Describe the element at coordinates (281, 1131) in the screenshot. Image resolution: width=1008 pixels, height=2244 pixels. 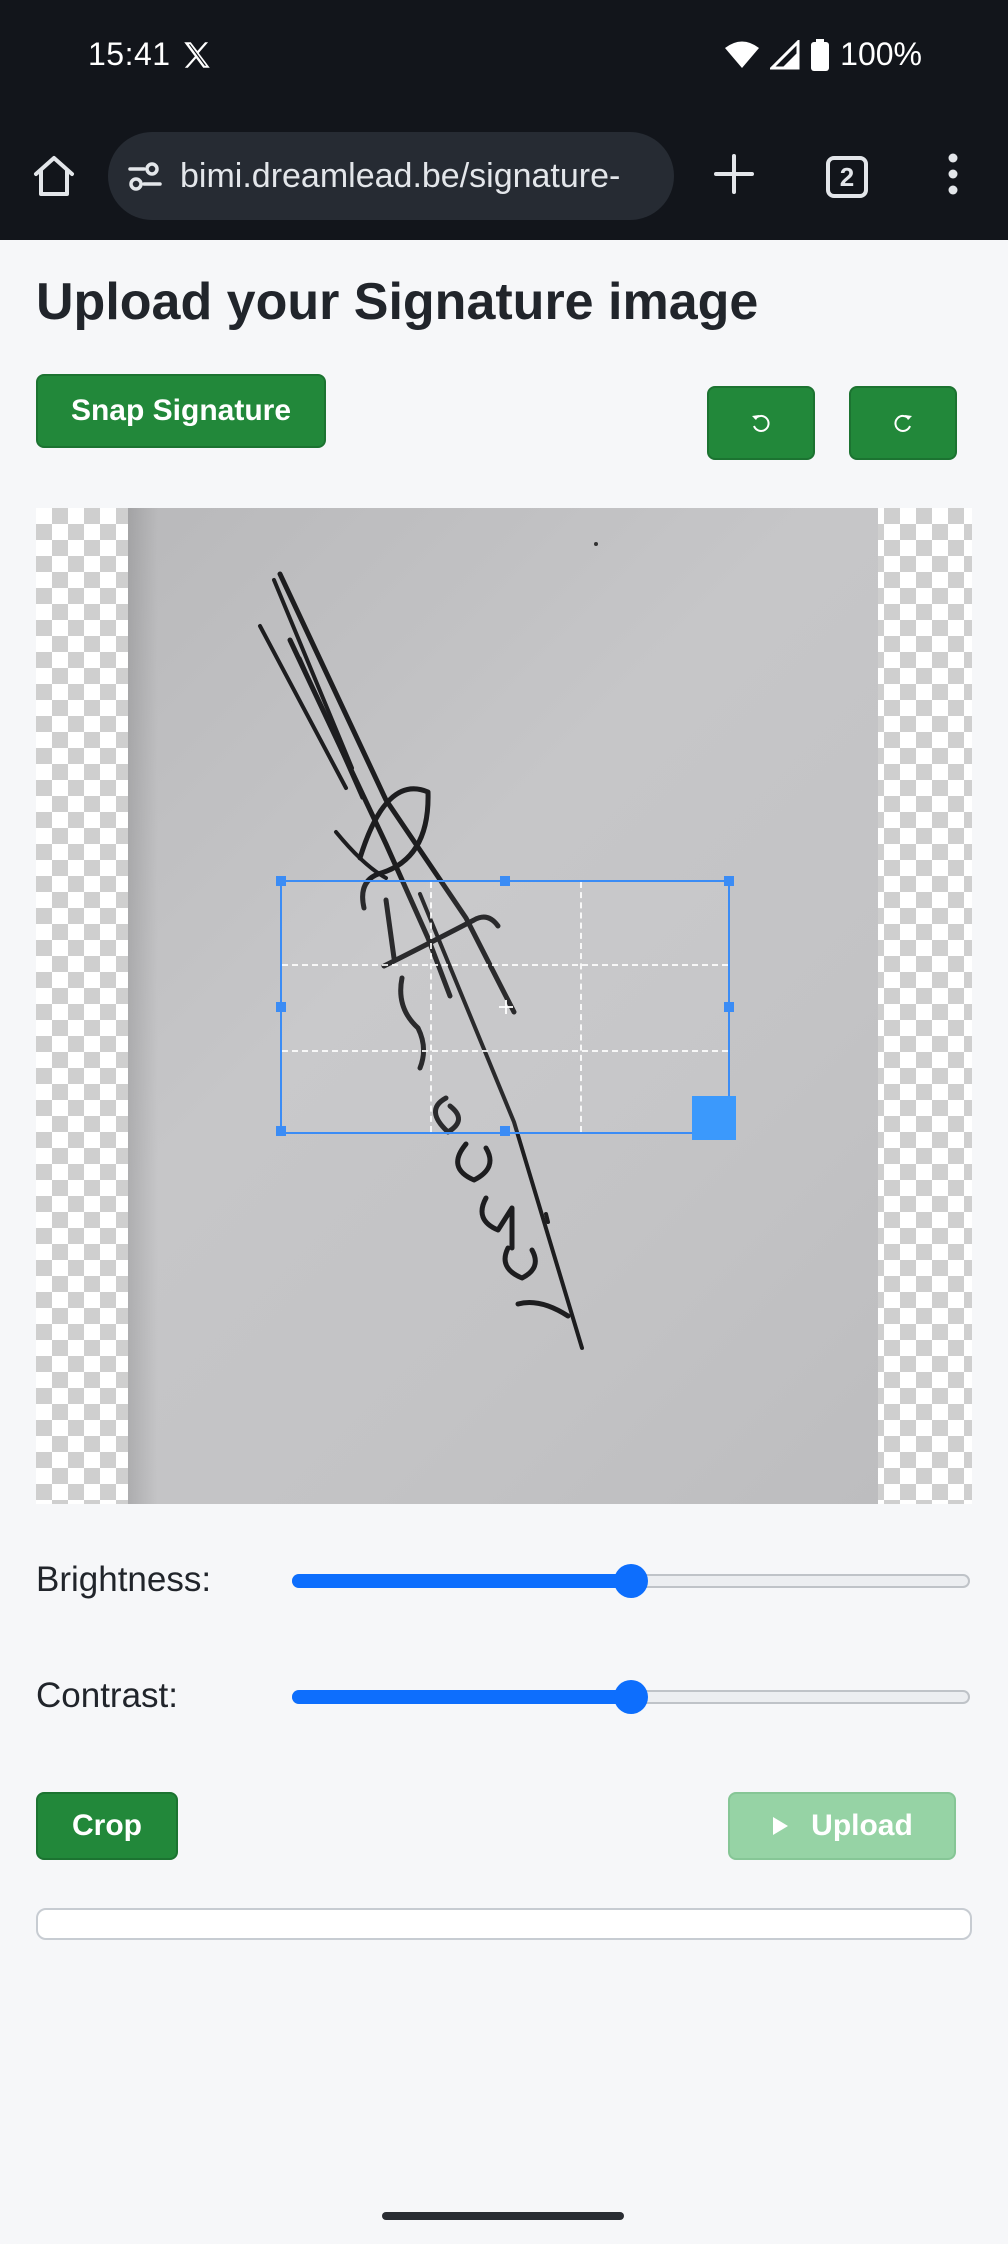
I see `crop-handle-sw` at that location.